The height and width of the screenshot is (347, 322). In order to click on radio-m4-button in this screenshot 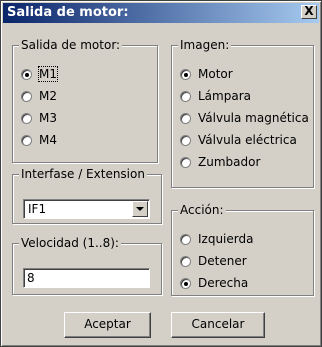, I will do `click(26, 140)`.